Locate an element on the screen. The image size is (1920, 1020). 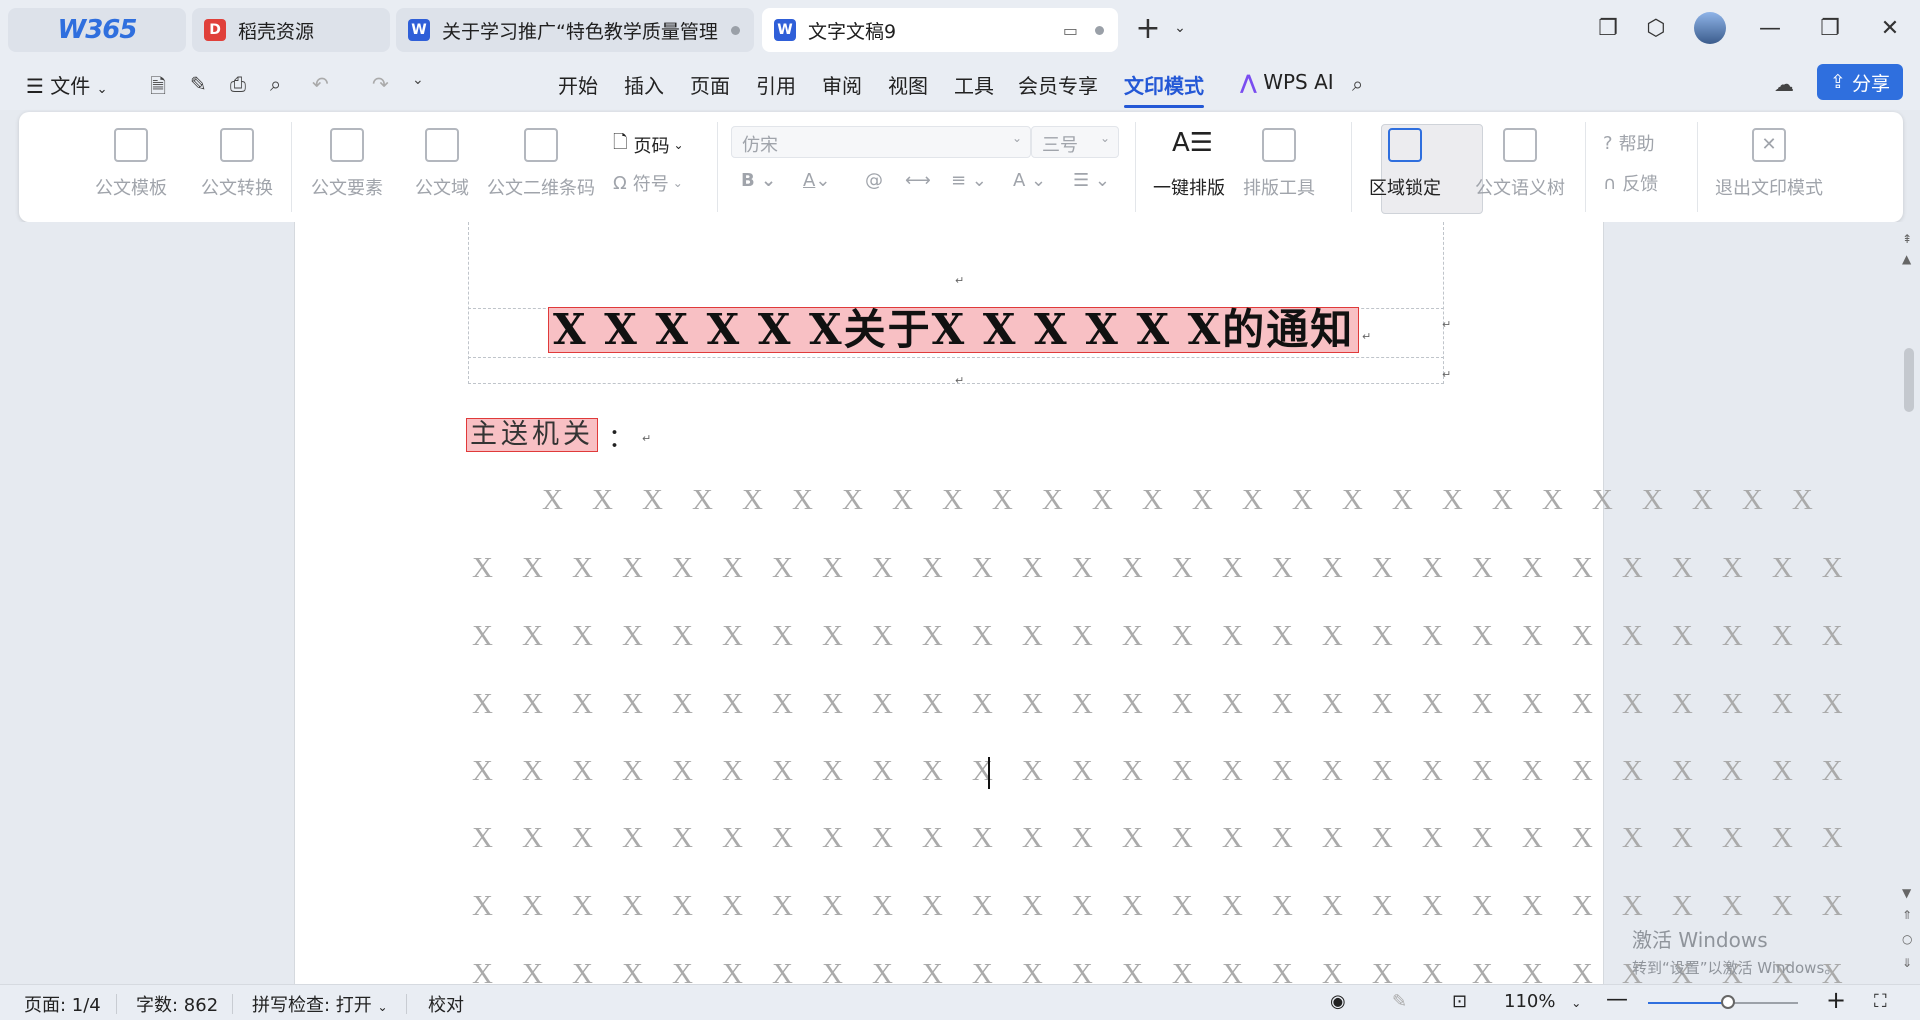
zoom-slider-handle is located at coordinates (1727, 1002).